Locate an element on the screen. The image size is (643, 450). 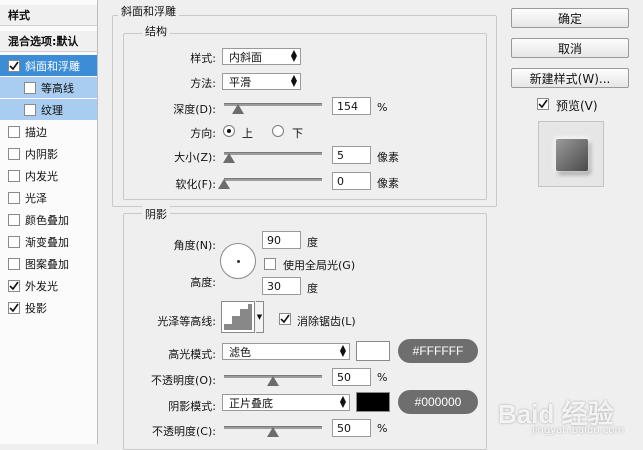
soften-unit: 像素 is located at coordinates (388, 183).